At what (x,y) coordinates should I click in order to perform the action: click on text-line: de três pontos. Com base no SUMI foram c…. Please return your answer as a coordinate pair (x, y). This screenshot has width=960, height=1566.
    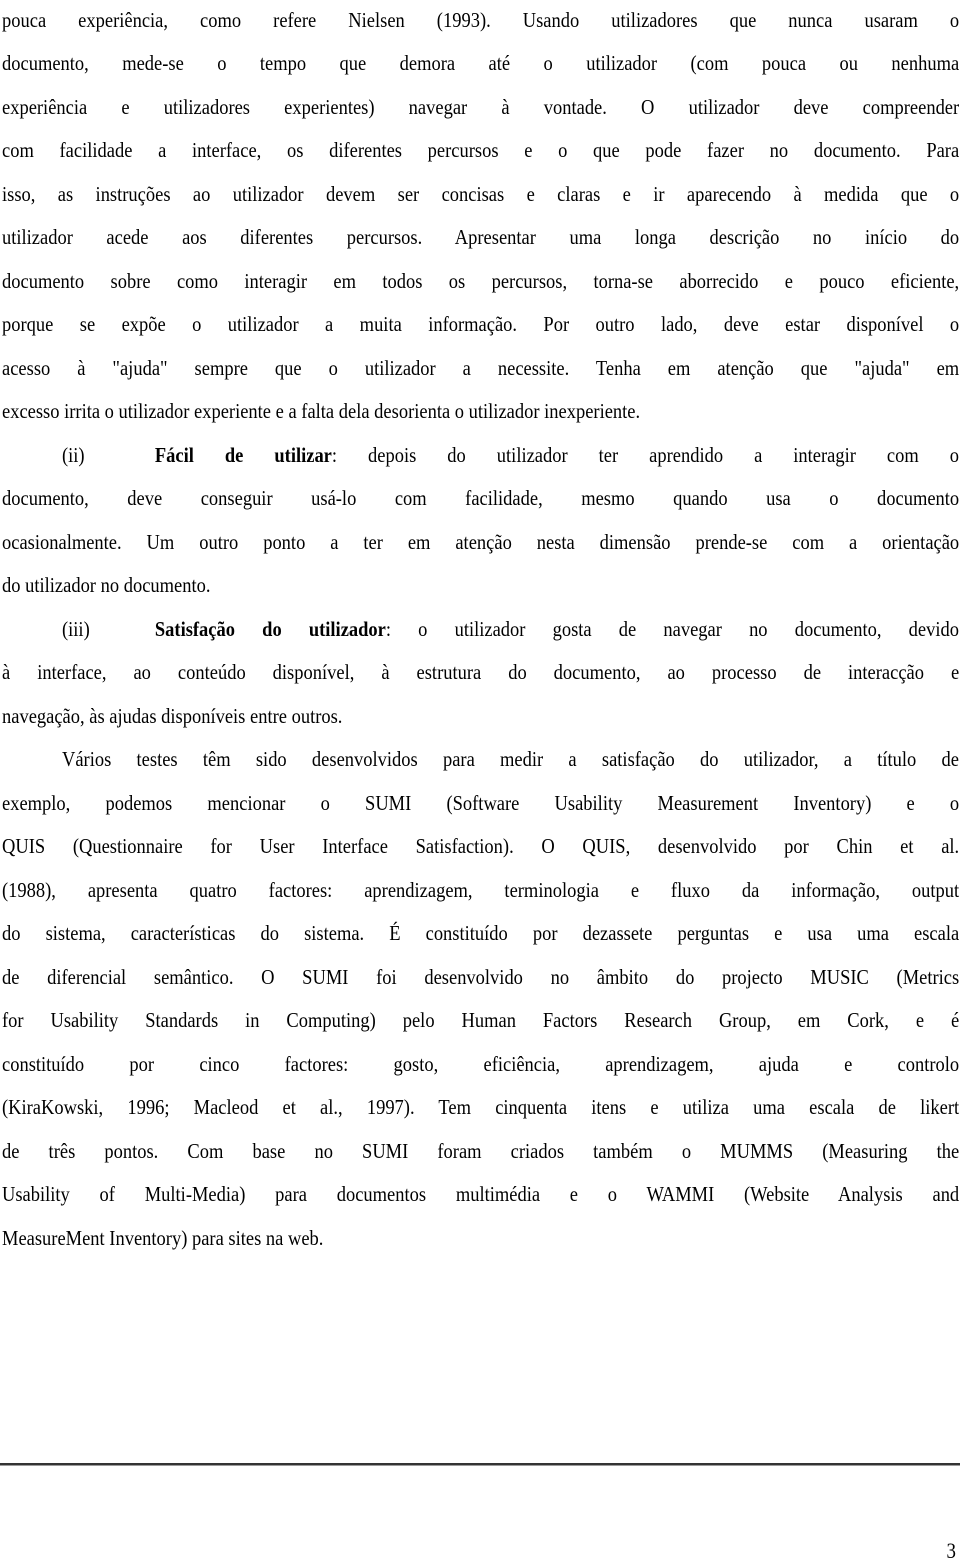
    Looking at the image, I should click on (481, 1151).